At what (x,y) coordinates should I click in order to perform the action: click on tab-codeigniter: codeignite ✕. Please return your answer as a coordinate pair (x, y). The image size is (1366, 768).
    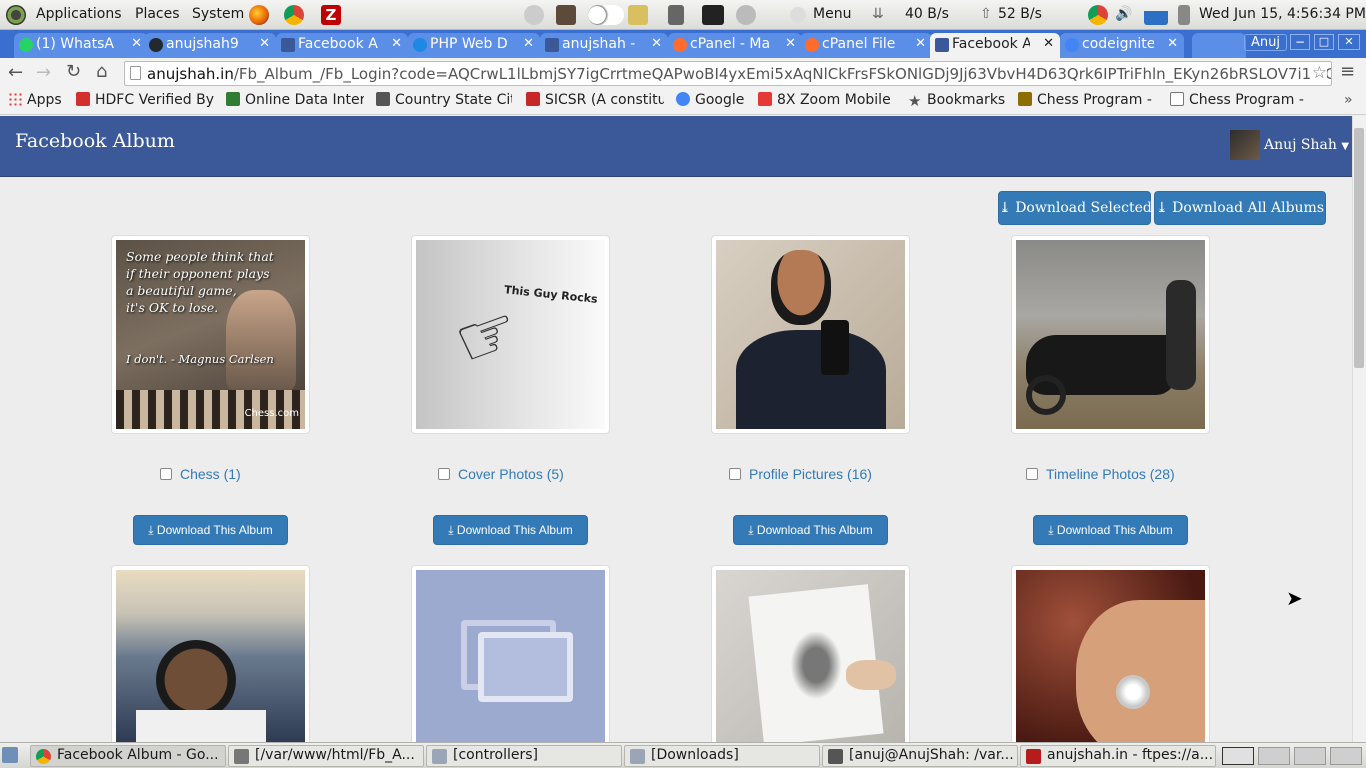
    Looking at the image, I should click on (1122, 45).